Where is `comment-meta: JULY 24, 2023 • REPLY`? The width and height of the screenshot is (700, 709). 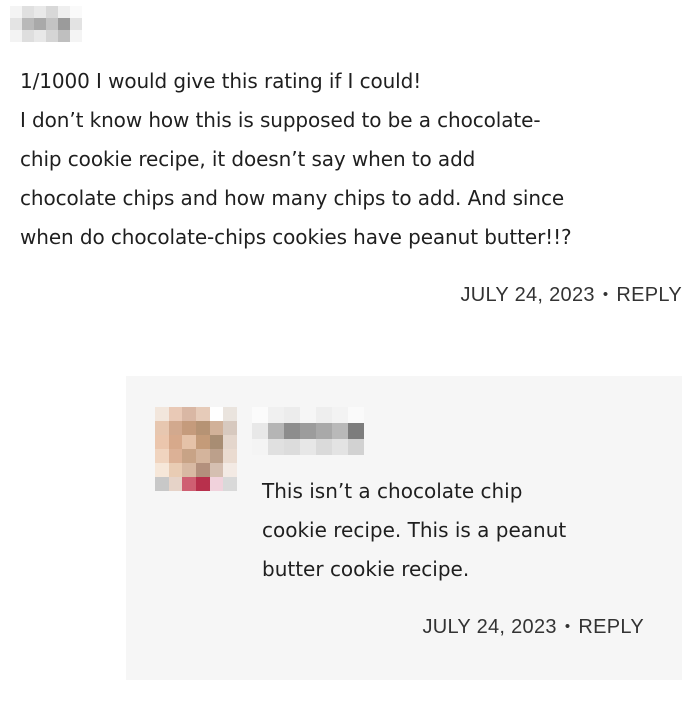
comment-meta: JULY 24, 2023 • REPLY is located at coordinates (571, 295).